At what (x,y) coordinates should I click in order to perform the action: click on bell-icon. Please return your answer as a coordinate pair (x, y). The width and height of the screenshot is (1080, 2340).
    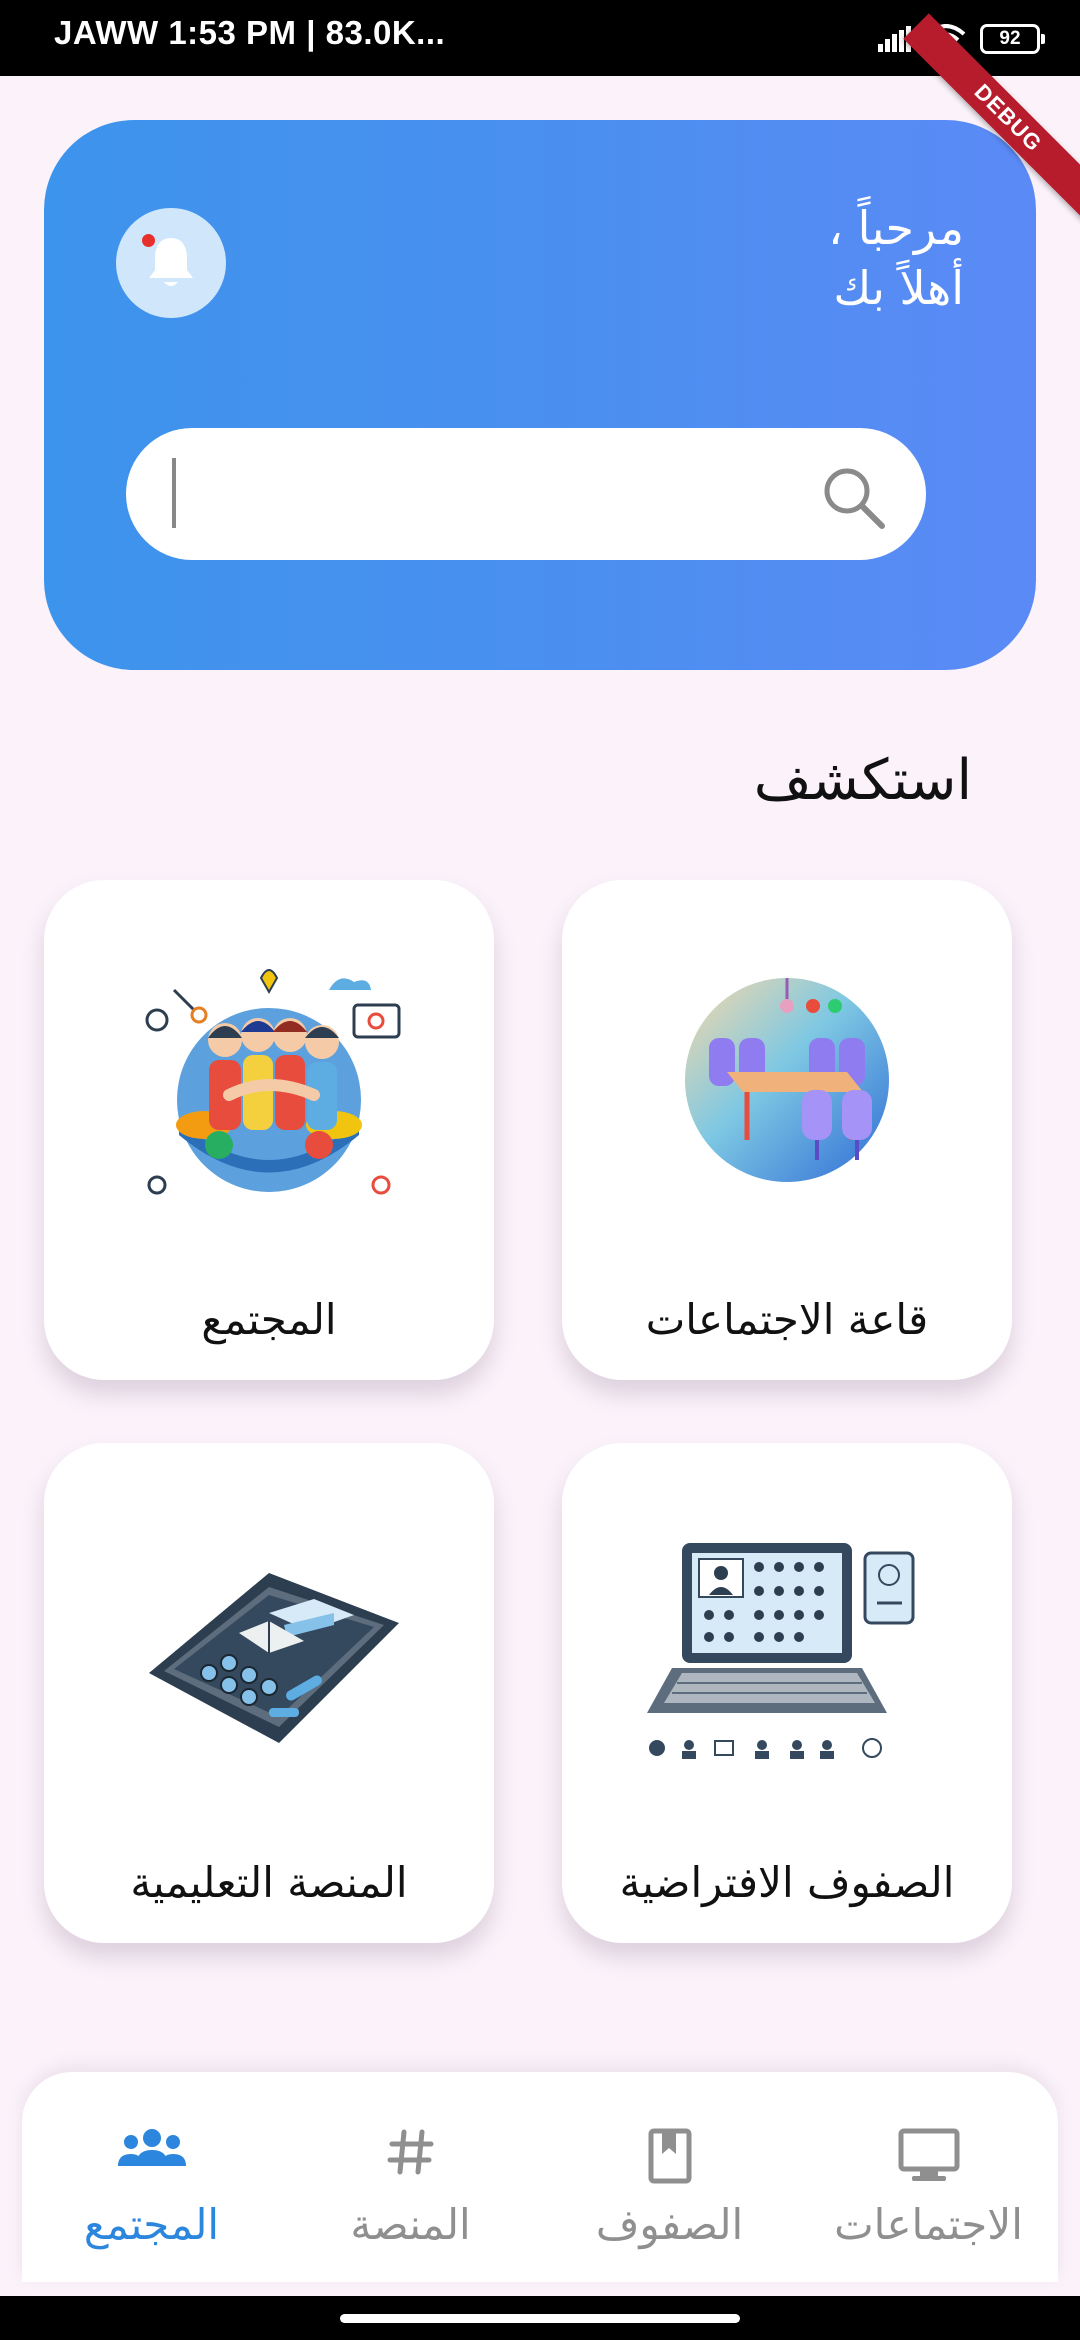
    Looking at the image, I should click on (171, 262).